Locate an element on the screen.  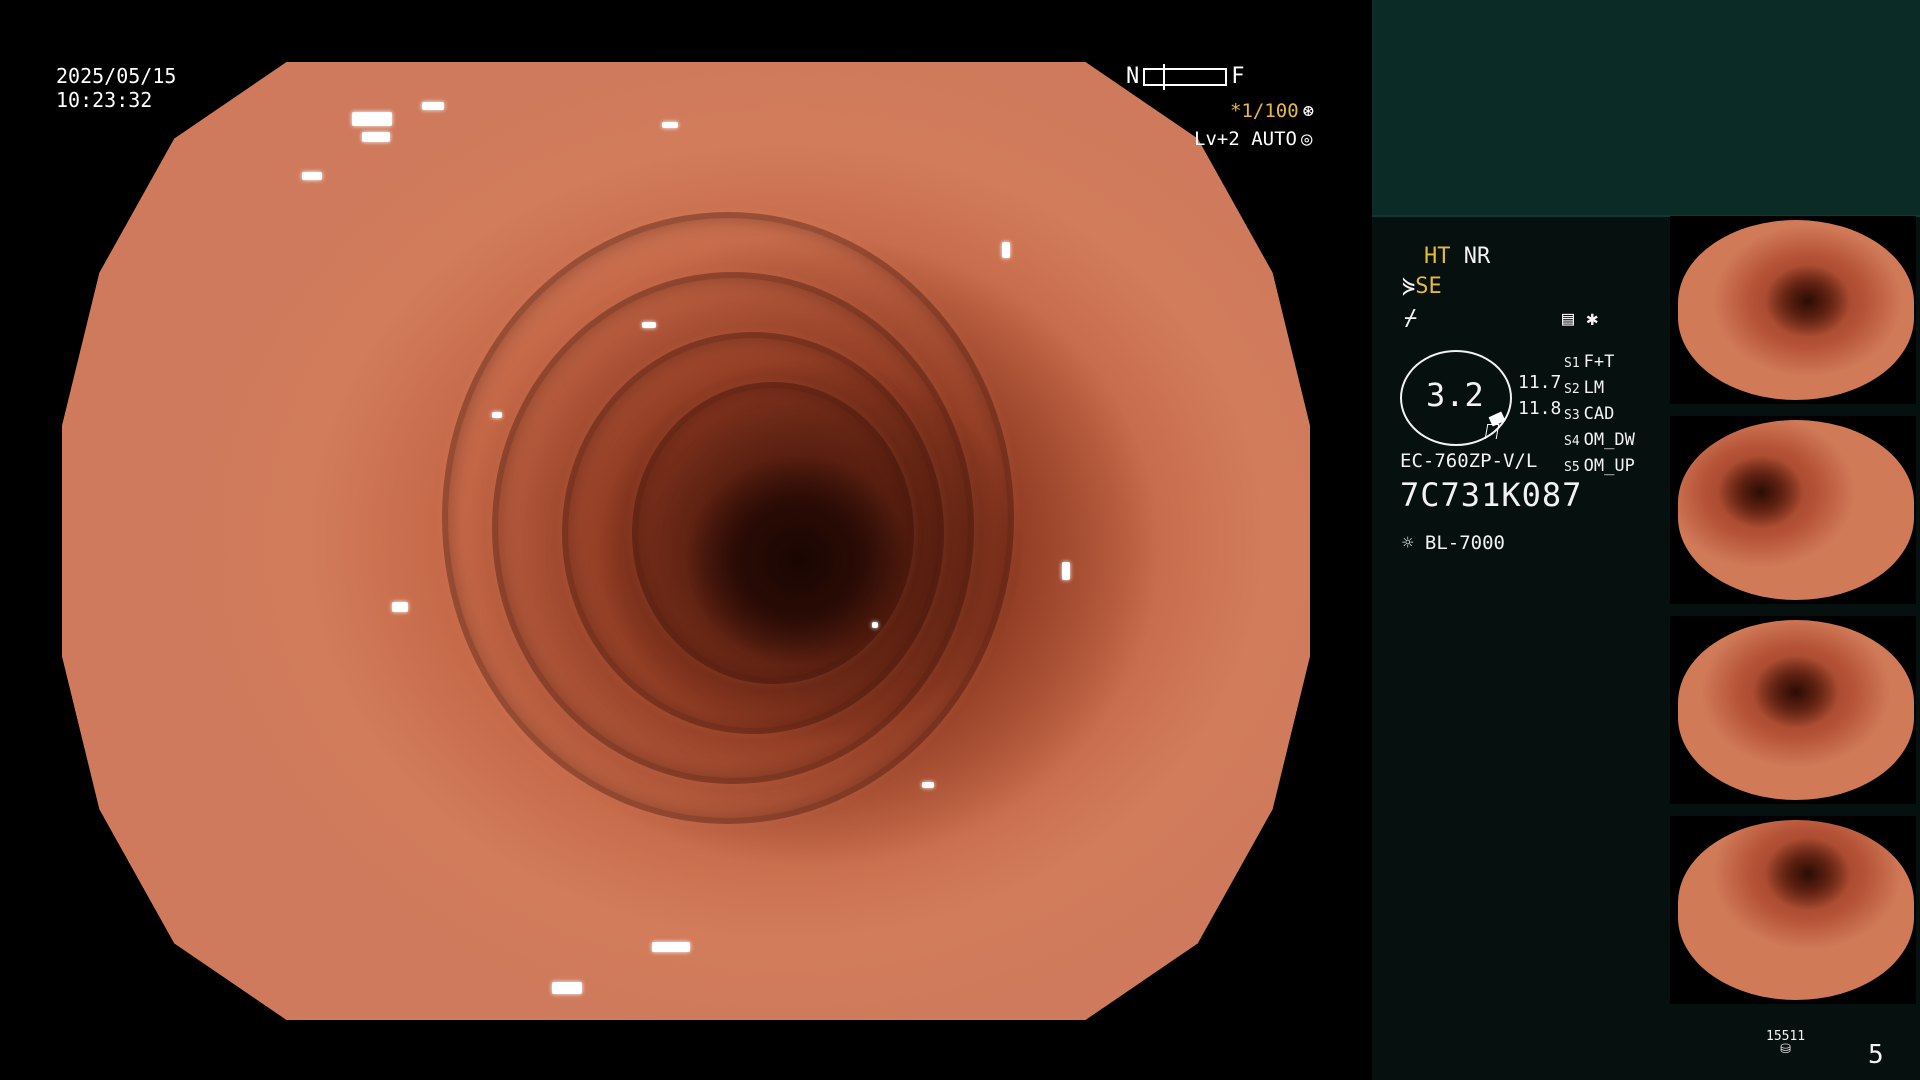
near-far-gauge: N F is located at coordinates (1185, 76).